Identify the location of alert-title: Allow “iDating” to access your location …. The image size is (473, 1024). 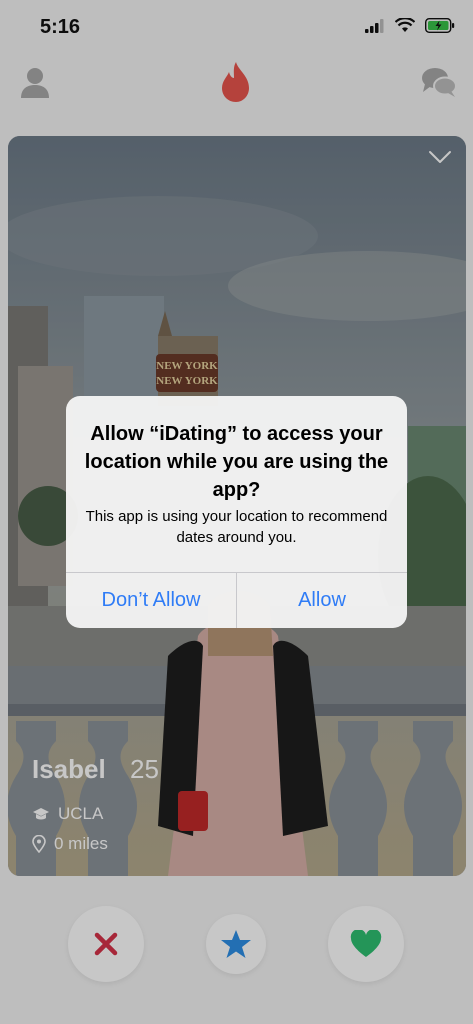
(236, 462).